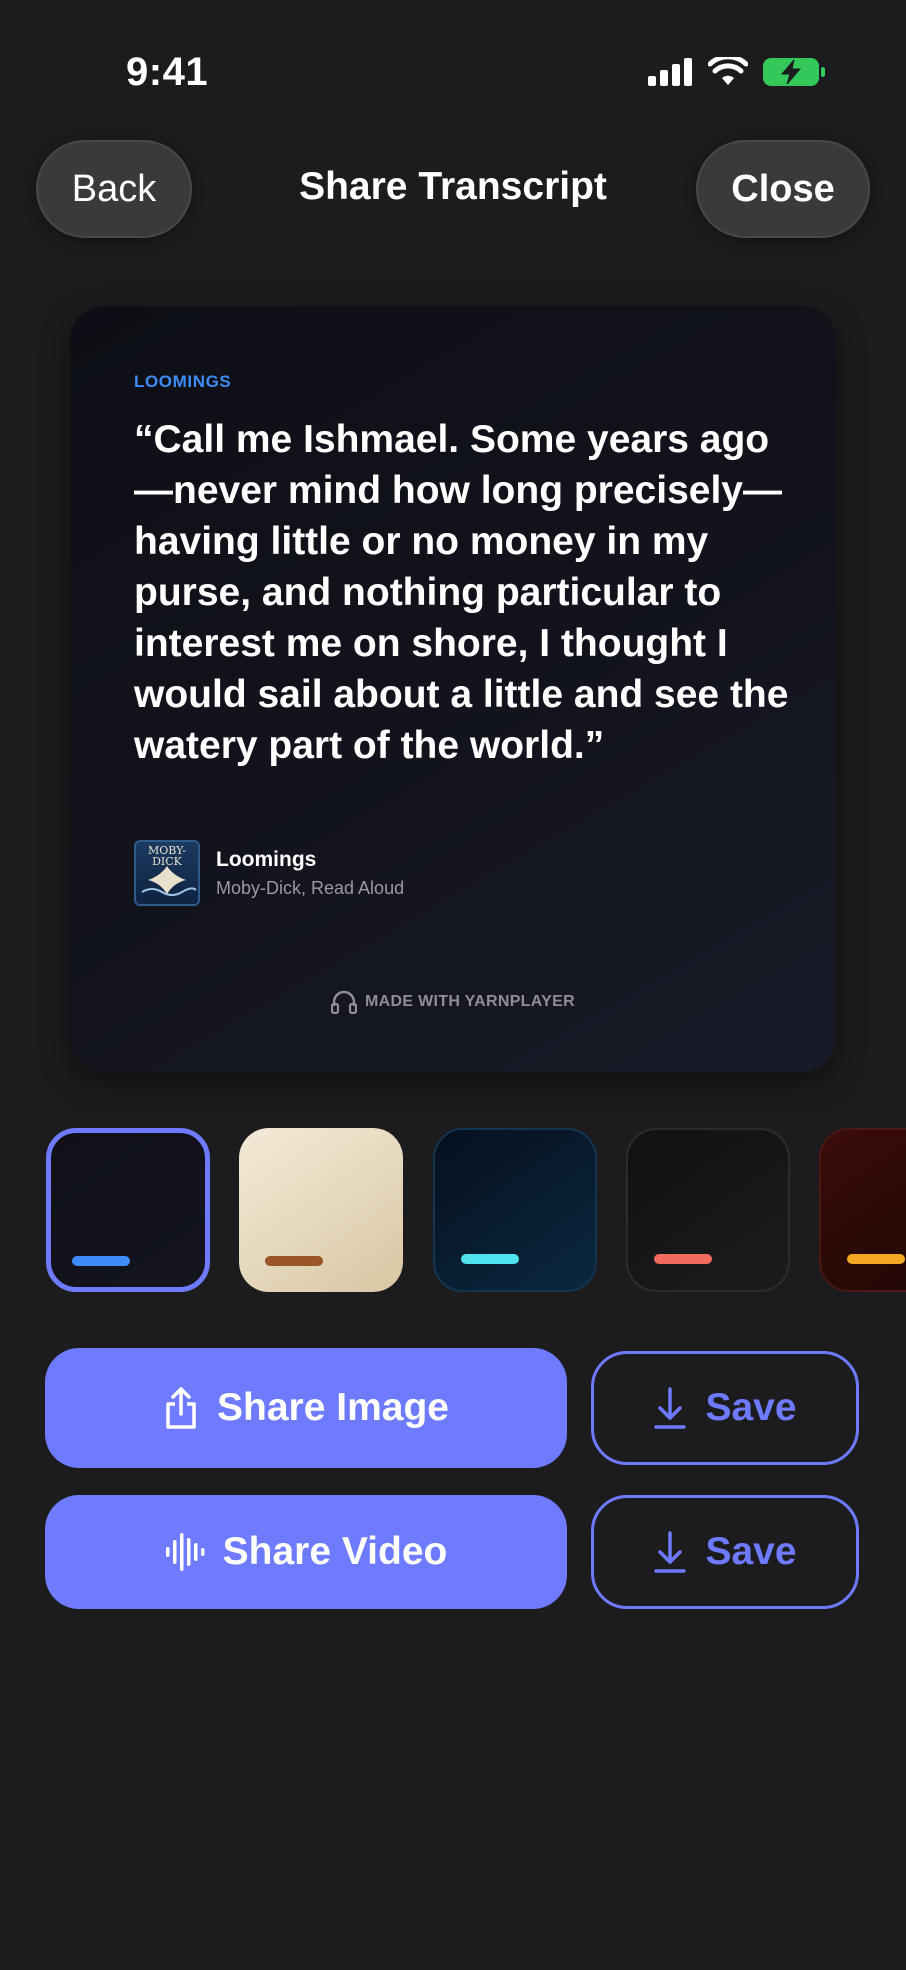 Image resolution: width=906 pixels, height=1970 pixels. I want to click on episode-text: Loomings Moby-Dick, Read Aloud, so click(310, 873).